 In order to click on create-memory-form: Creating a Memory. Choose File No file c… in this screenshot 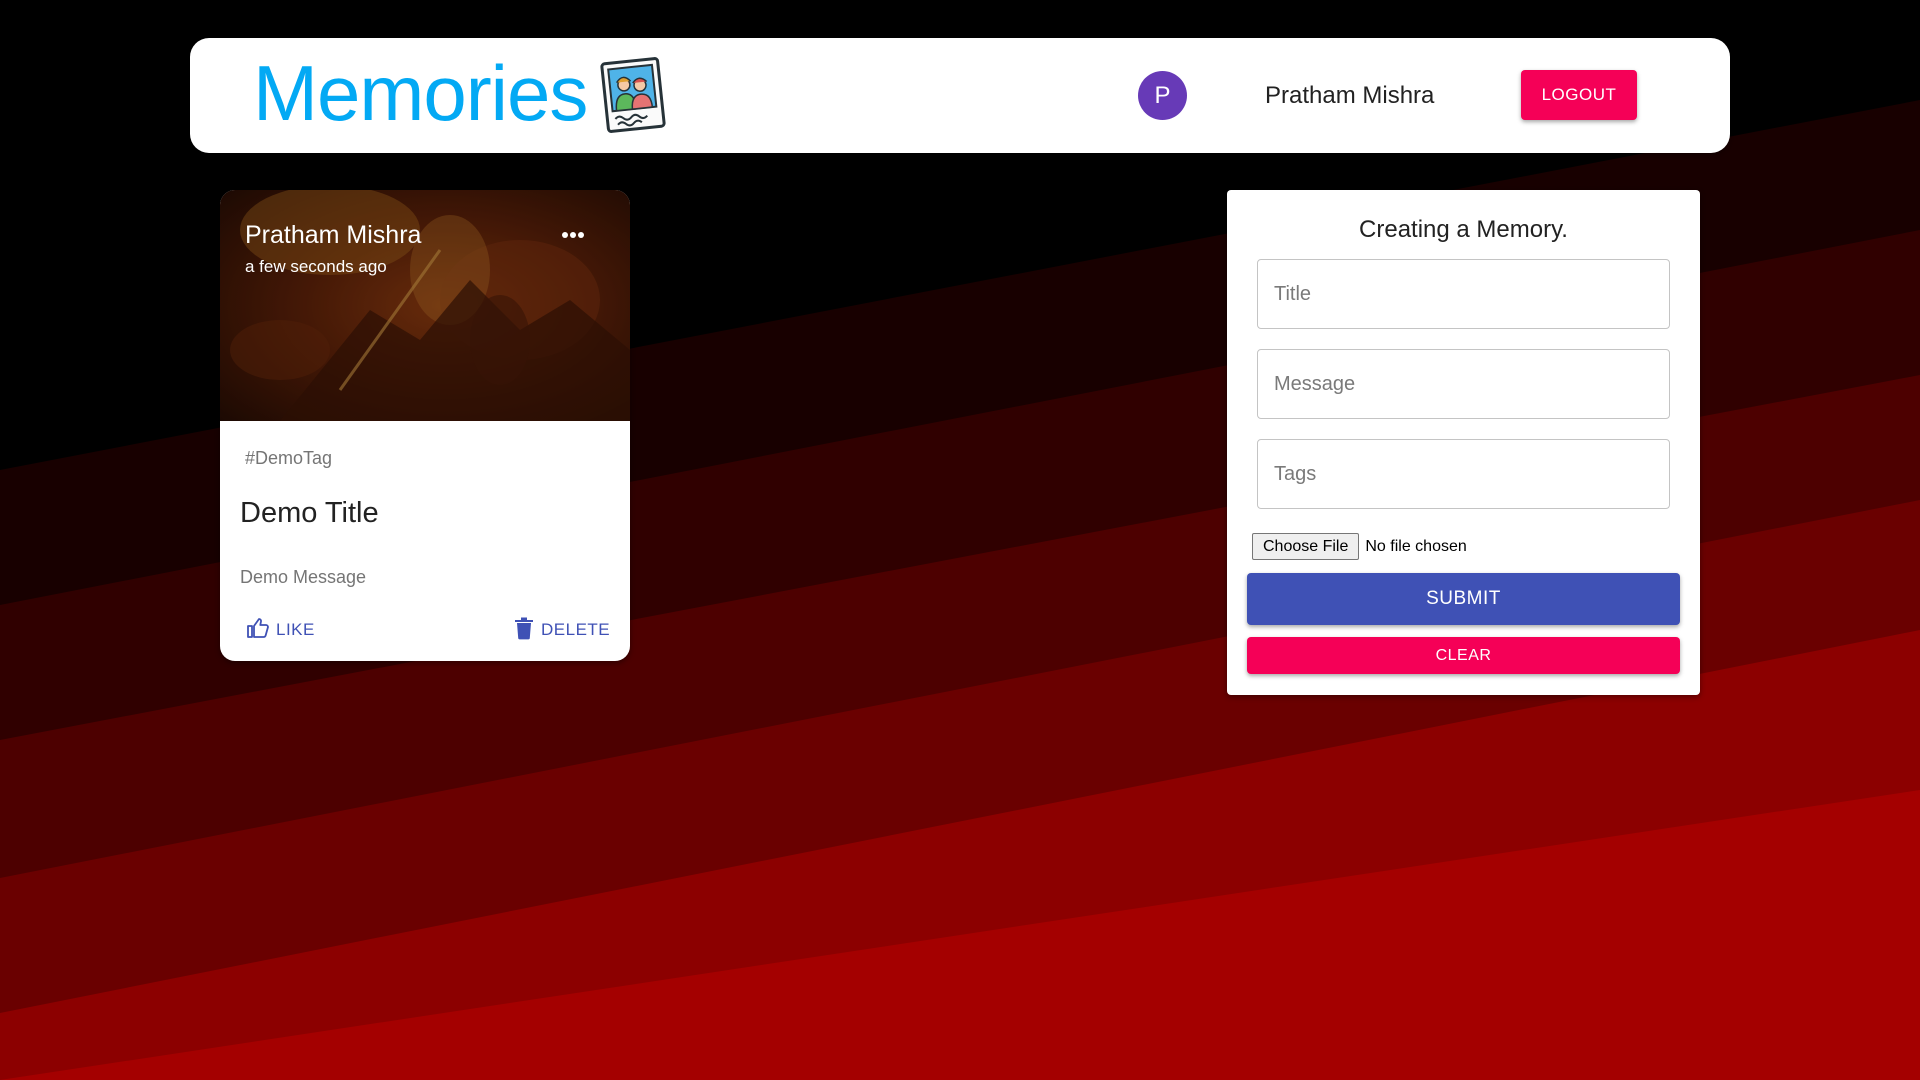, I will do `click(1463, 442)`.